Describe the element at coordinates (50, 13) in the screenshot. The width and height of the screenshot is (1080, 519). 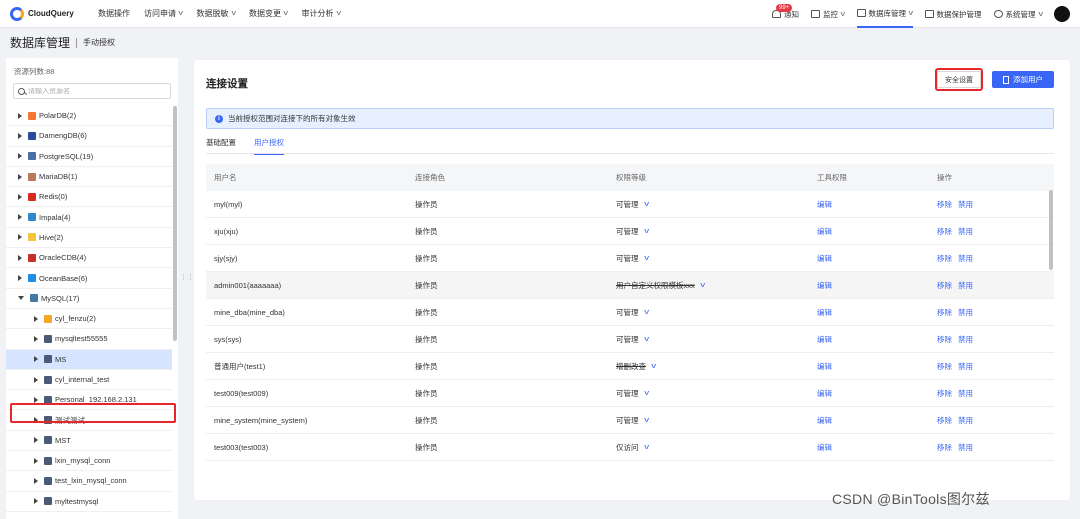
I see `brand-logo: CloudQuery` at that location.